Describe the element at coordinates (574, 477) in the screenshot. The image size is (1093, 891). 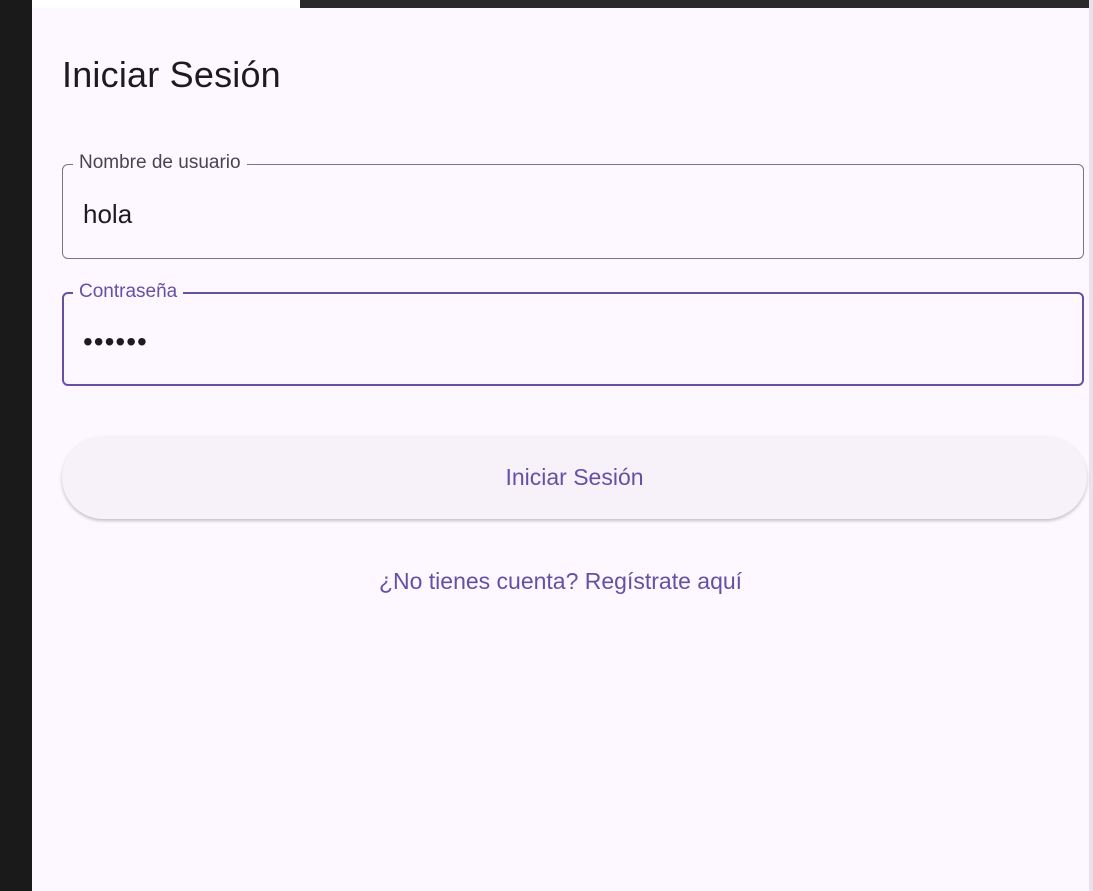
I see `login-button: Iniciar Sesión` at that location.